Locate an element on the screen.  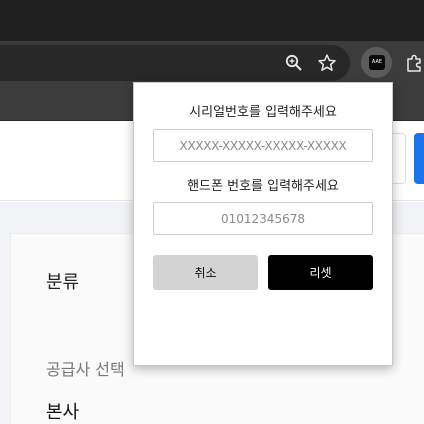
reset-button: 리셋 is located at coordinates (320, 272).